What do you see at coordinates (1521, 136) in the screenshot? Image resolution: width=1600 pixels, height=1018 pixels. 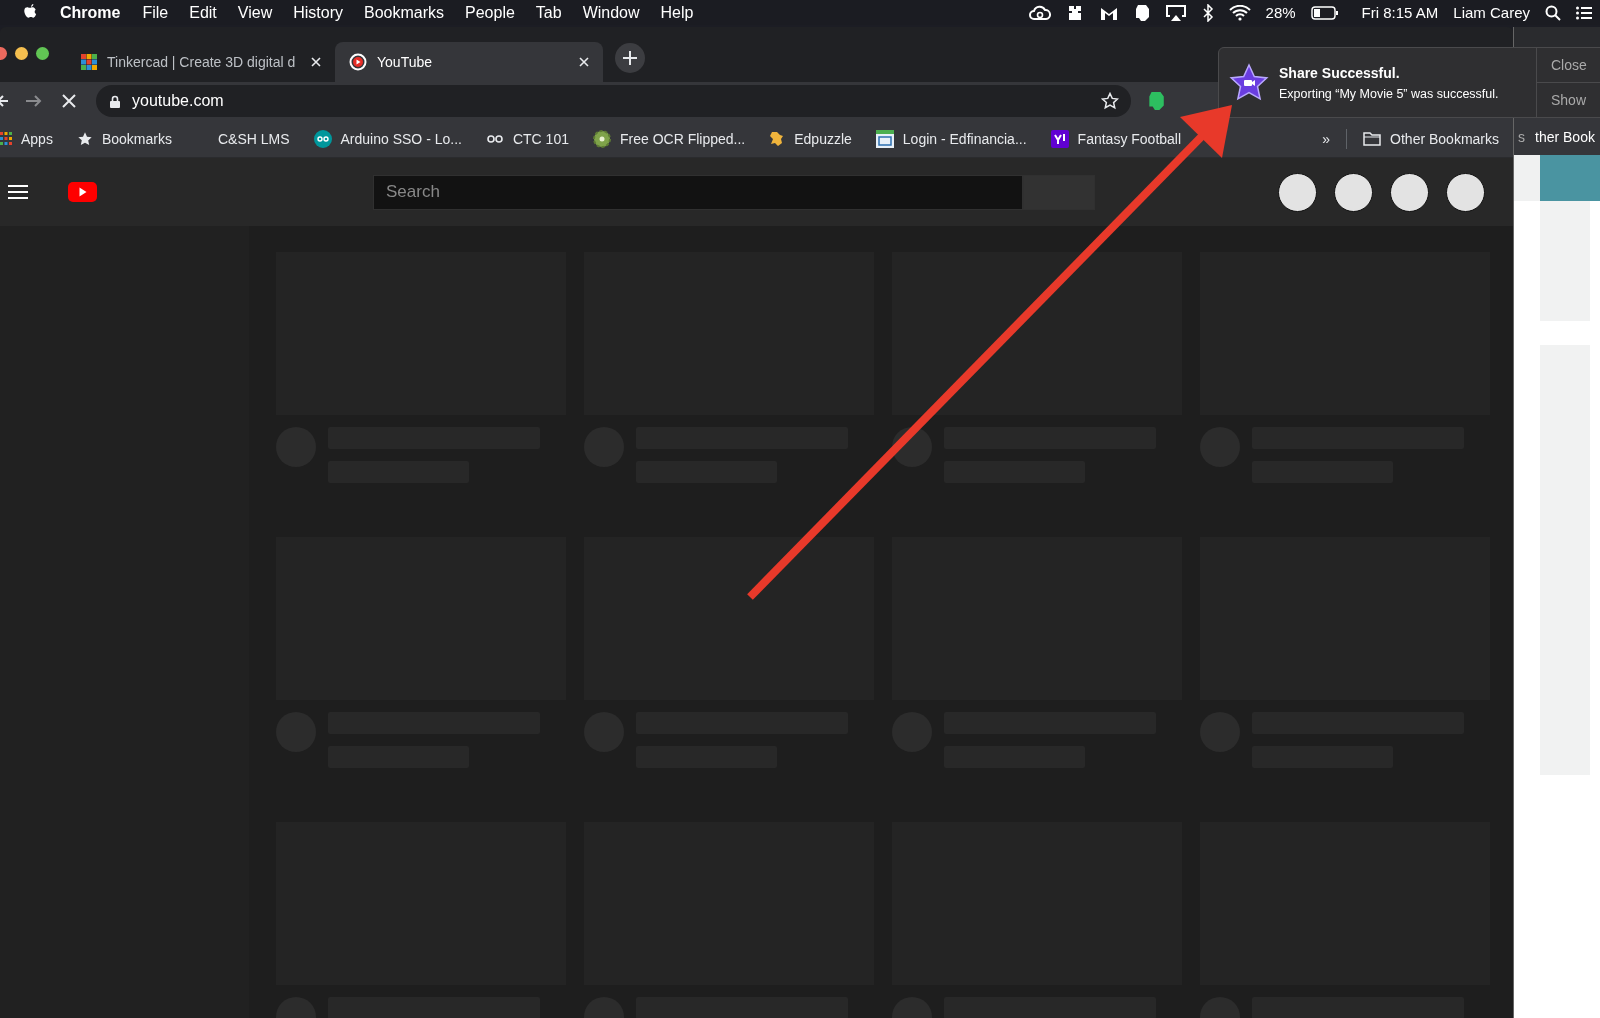 I see `bookmark-item: s` at bounding box center [1521, 136].